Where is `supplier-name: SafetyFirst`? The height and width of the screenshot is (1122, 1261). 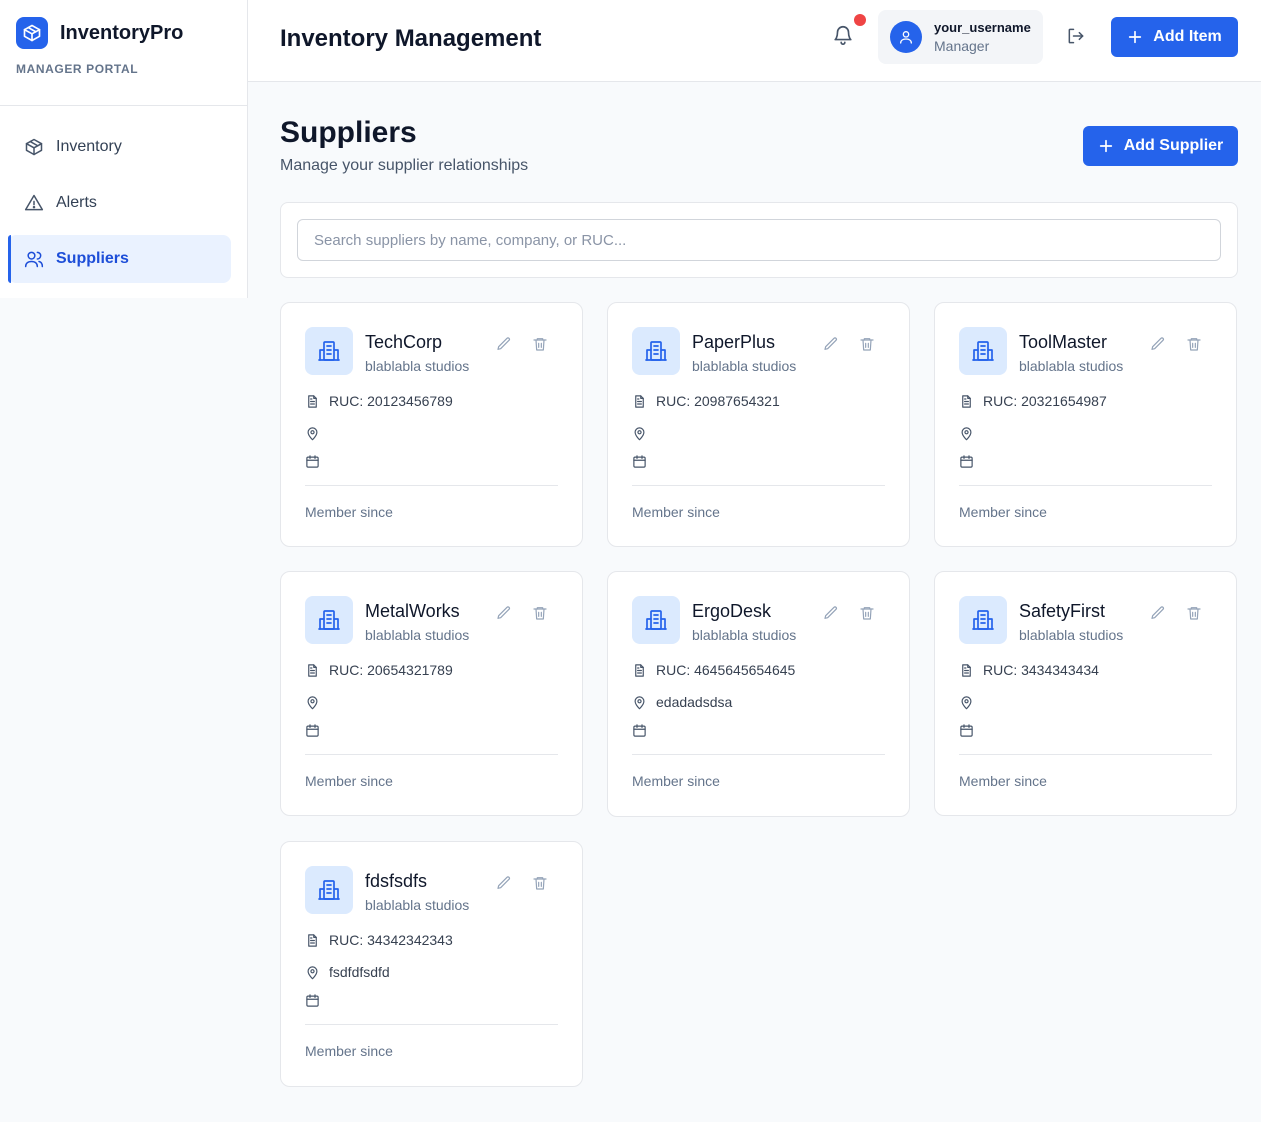
supplier-name: SafetyFirst is located at coordinates (1062, 611).